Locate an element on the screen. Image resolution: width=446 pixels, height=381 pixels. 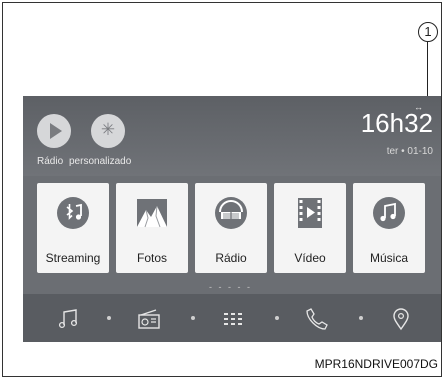
tile-streaming: Streaming is located at coordinates (73, 228).